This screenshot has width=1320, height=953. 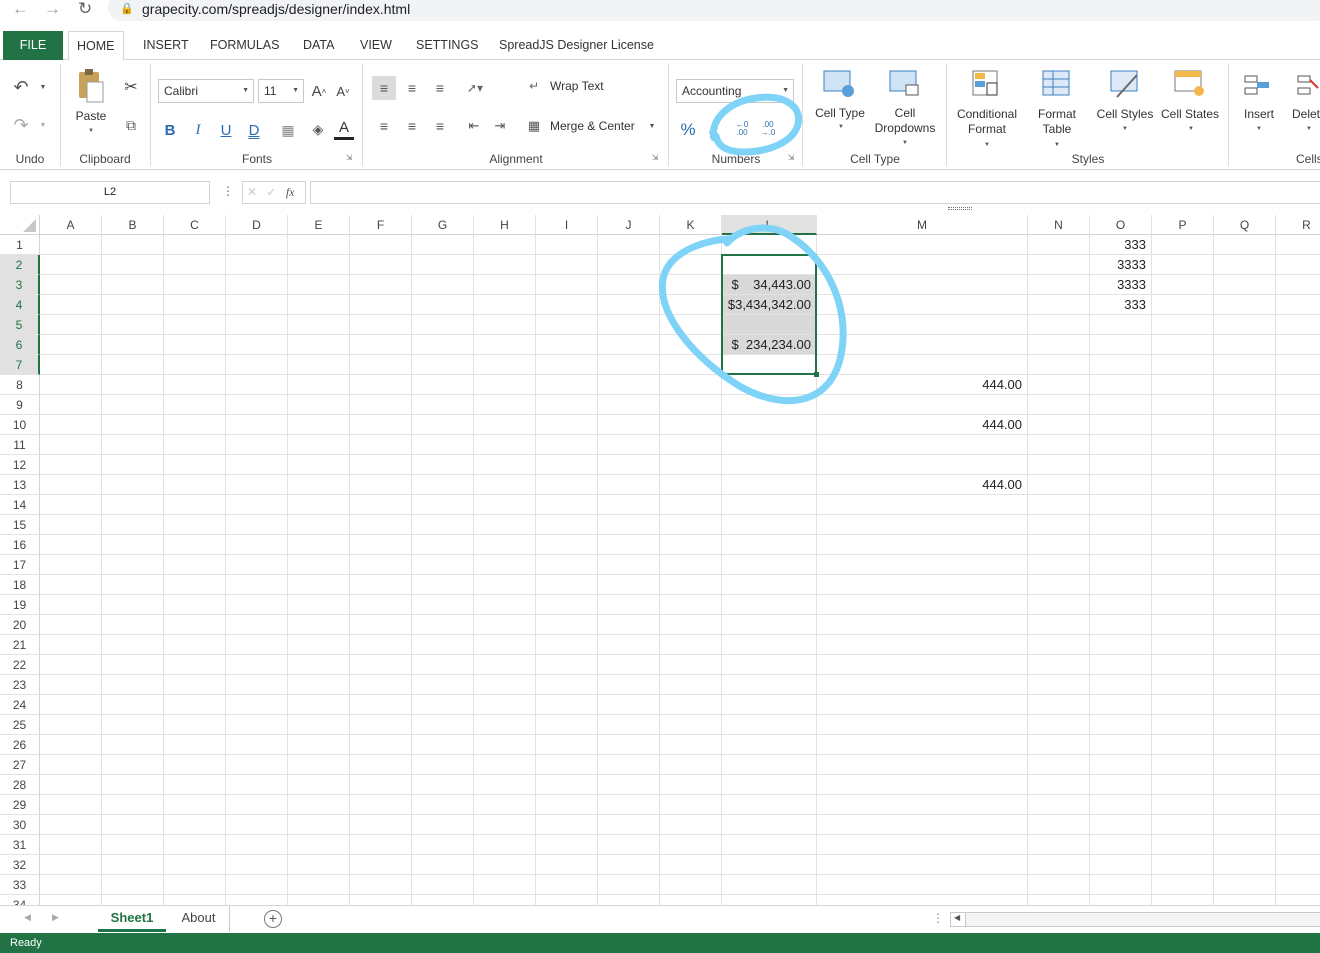 I want to click on column-header: I, so click(x=567, y=225).